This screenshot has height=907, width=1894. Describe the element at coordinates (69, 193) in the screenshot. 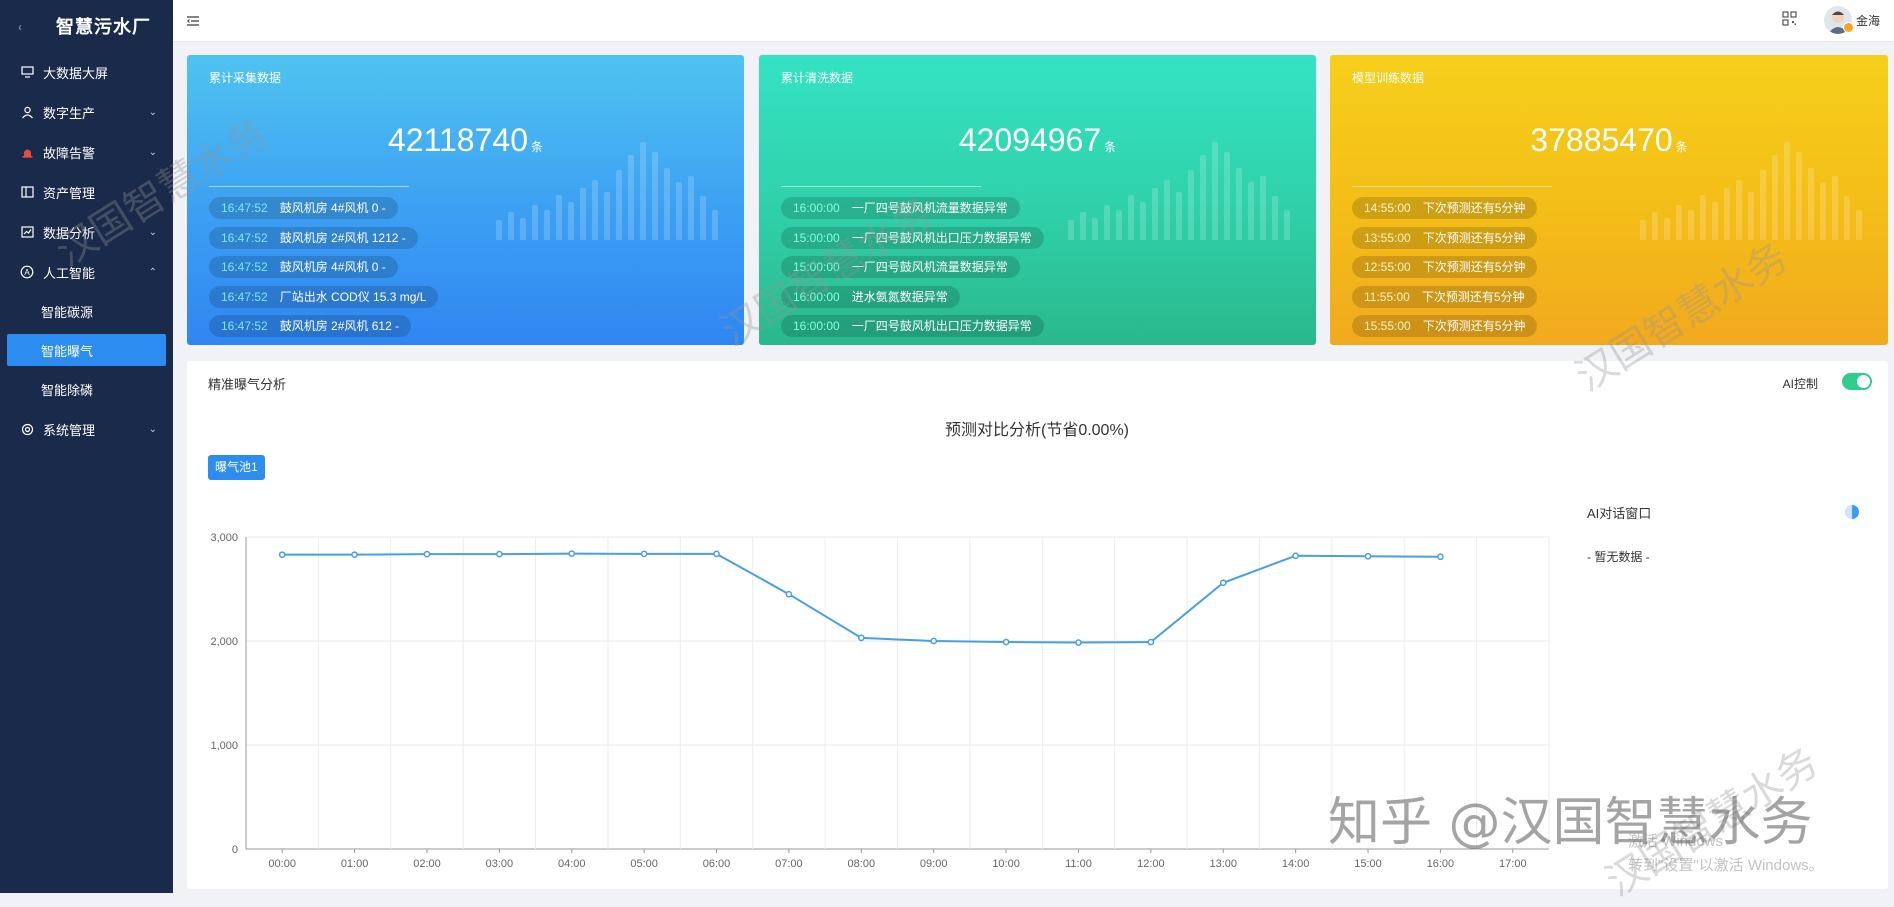

I see `sidebar-item-label: 资产管理` at that location.